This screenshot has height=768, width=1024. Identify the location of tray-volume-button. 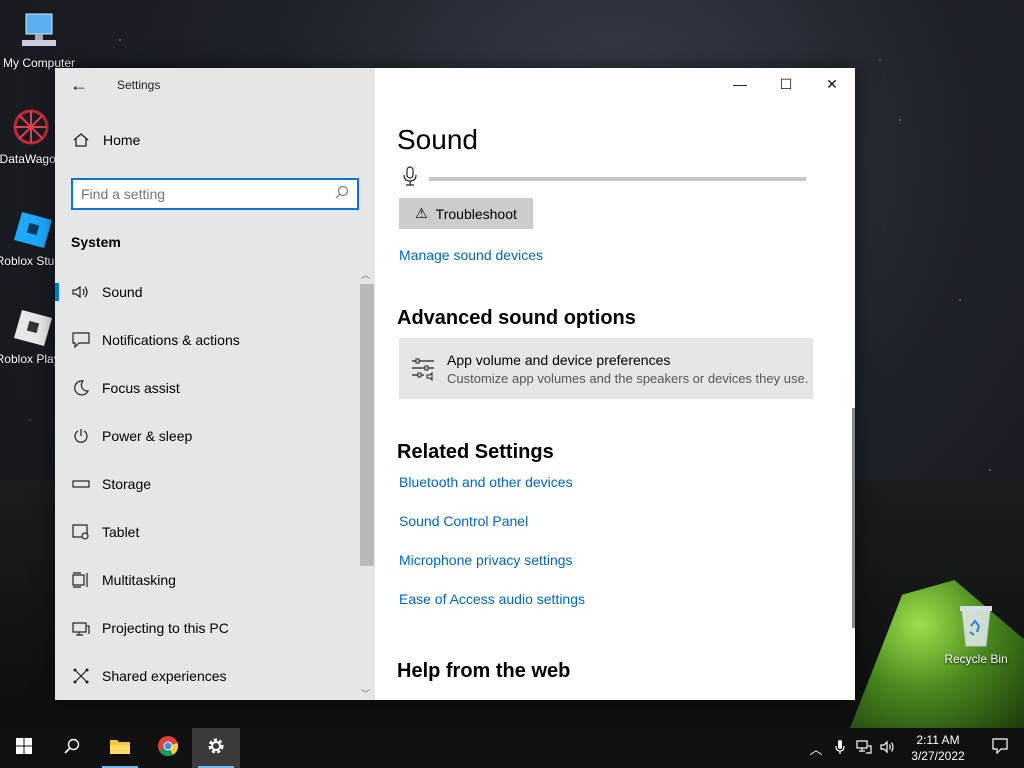
(888, 748).